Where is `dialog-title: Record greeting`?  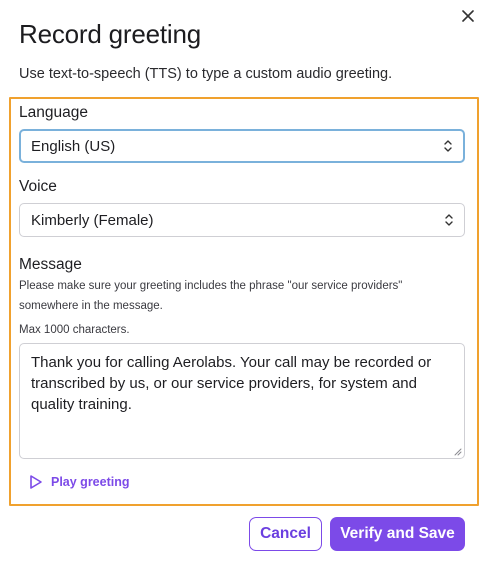
dialog-title: Record greeting is located at coordinates (110, 34).